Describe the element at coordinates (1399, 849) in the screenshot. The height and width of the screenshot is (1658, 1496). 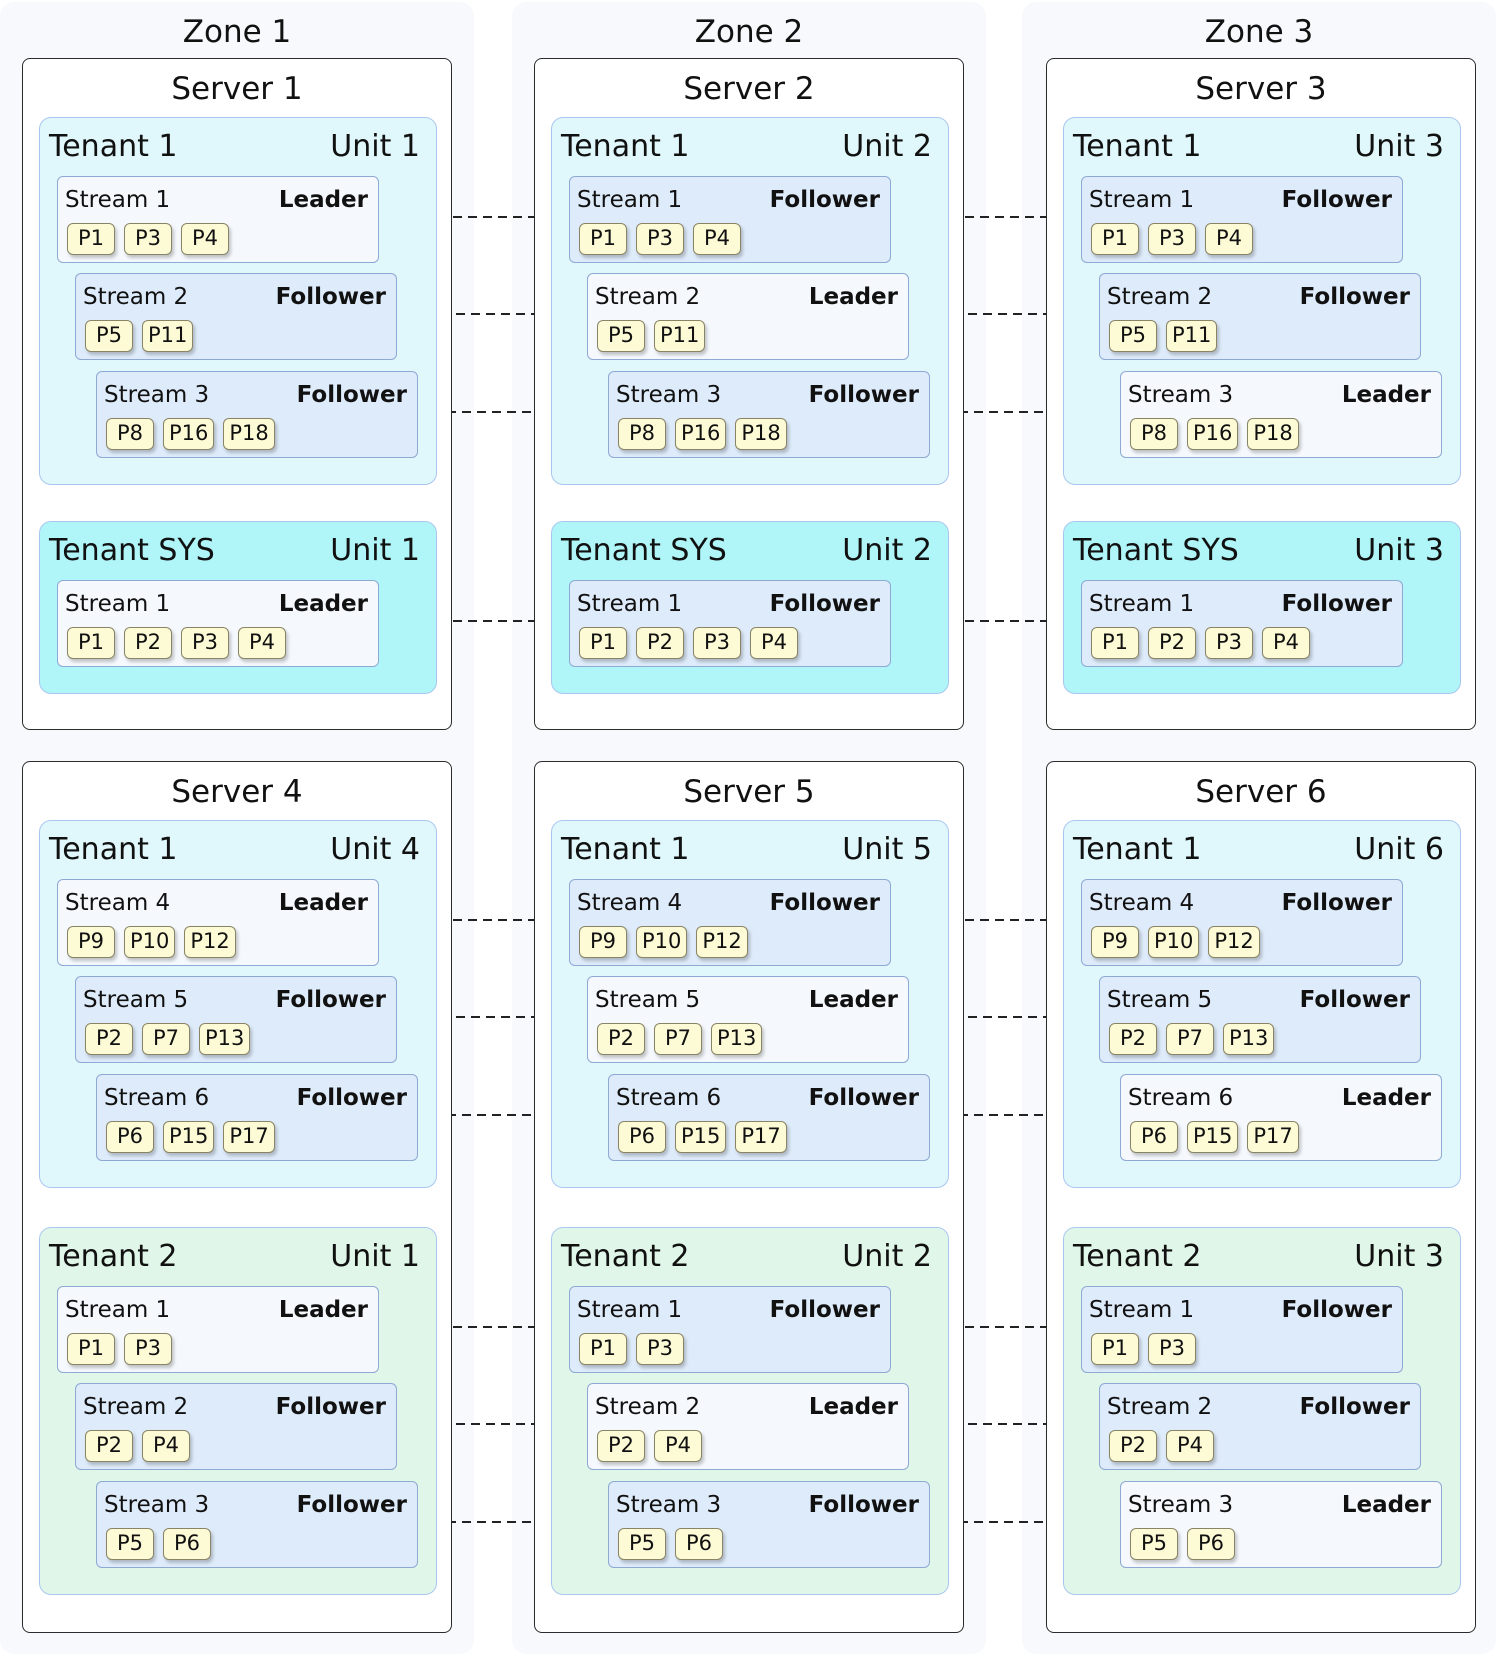
I see `unit-label: Unit 6` at that location.